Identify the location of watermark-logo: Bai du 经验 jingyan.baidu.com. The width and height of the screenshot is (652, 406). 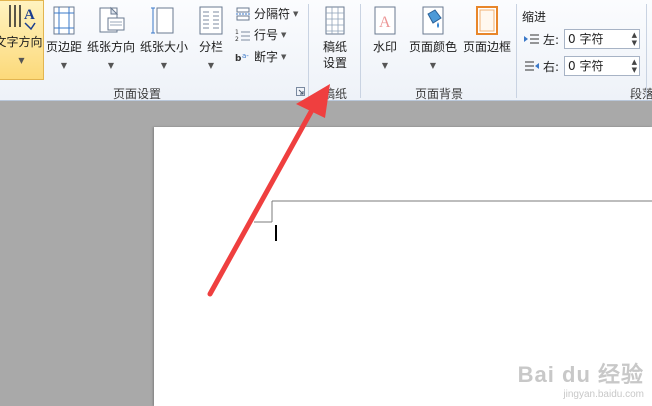
(581, 378).